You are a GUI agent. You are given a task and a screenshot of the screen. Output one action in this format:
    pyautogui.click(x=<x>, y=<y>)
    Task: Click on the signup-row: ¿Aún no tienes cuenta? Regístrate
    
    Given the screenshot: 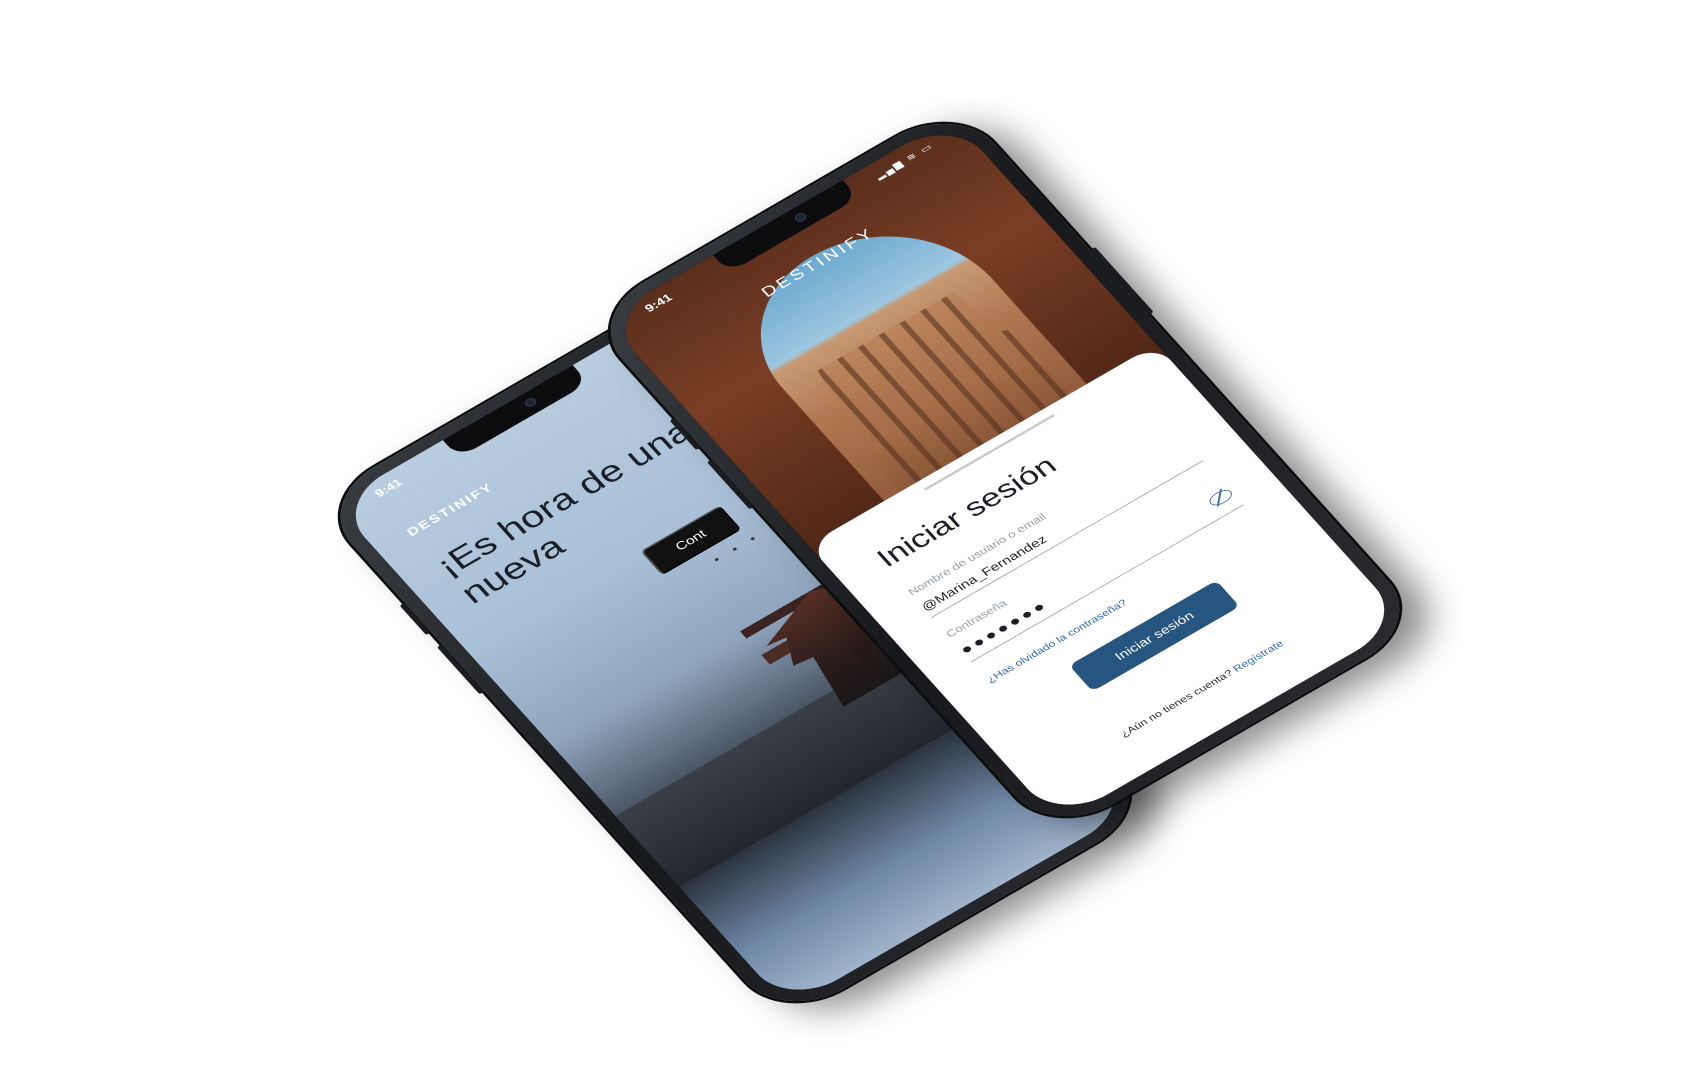 What is the action you would take?
    pyautogui.click(x=1201, y=688)
    